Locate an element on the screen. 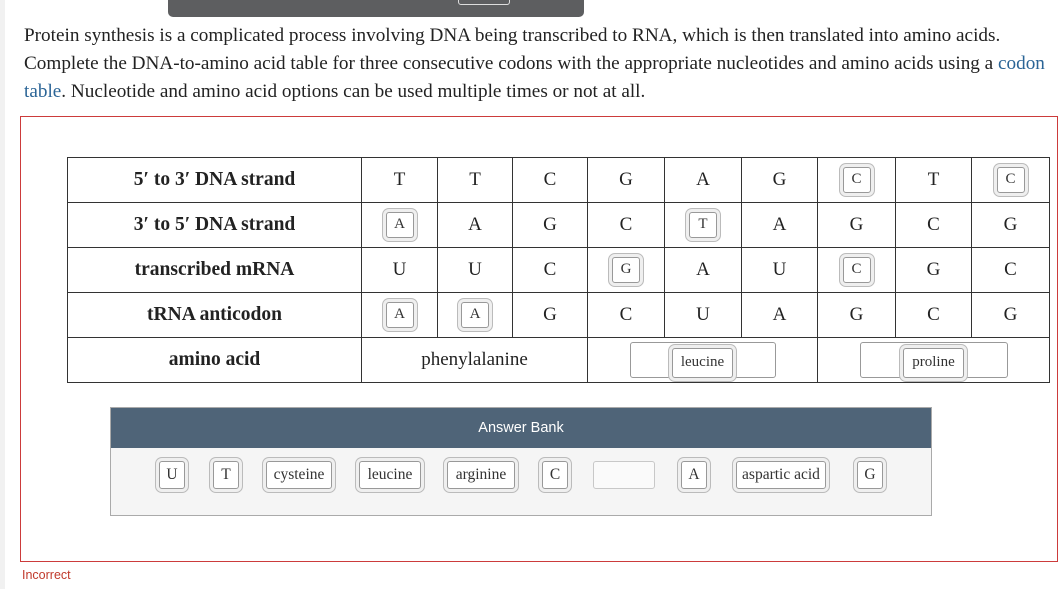 The height and width of the screenshot is (589, 1059). placed-amino-acid: proline is located at coordinates (933, 363).